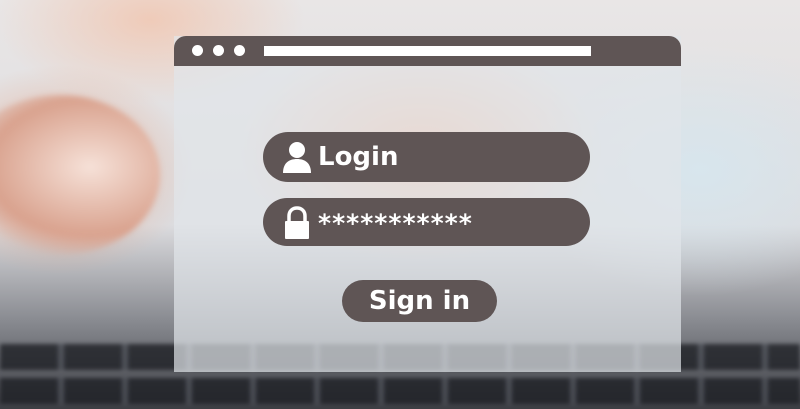 Image resolution: width=800 pixels, height=409 pixels. I want to click on sign-in-button: Sign in, so click(419, 301).